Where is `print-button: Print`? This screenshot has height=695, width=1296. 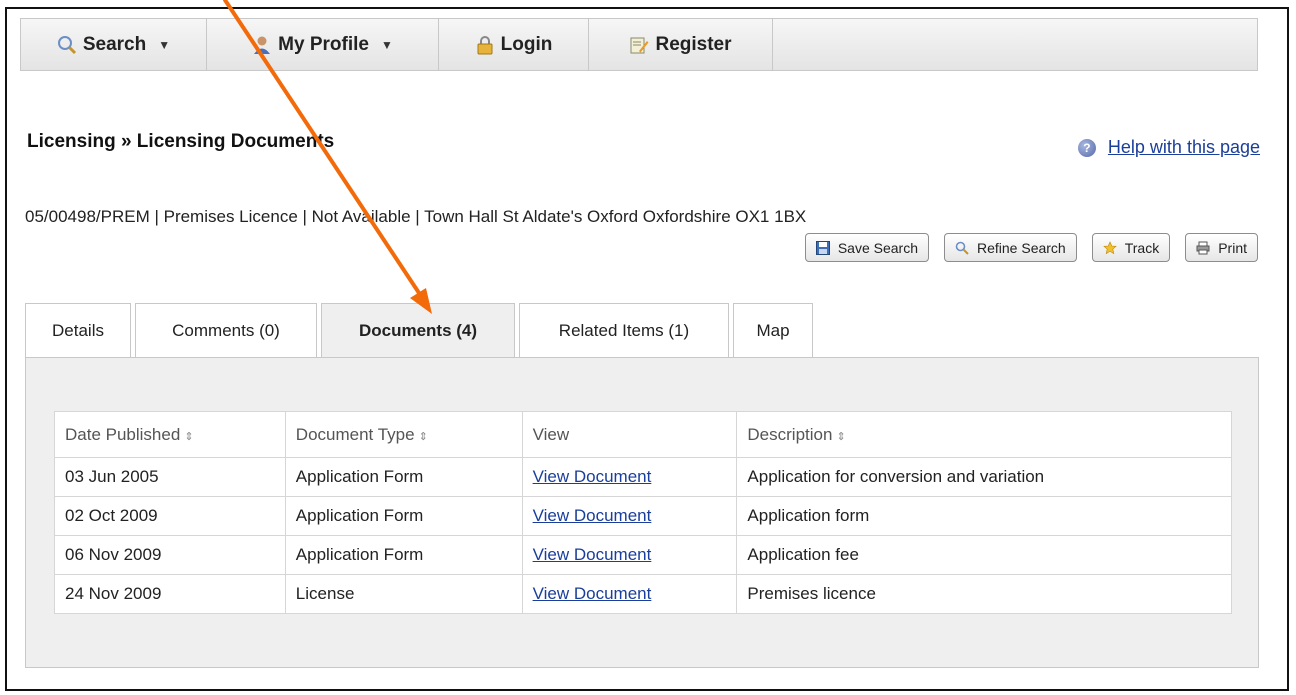 print-button: Print is located at coordinates (1221, 247).